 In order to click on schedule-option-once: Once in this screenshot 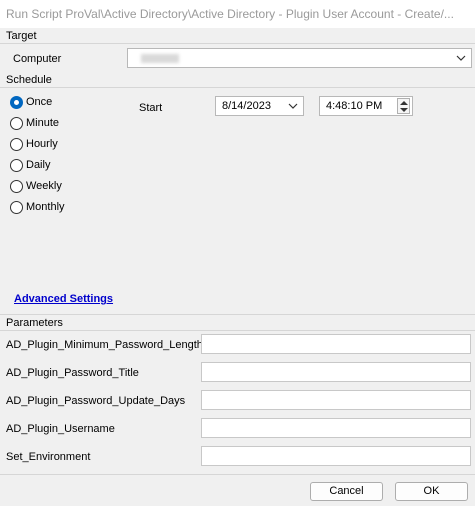, I will do `click(31, 102)`.